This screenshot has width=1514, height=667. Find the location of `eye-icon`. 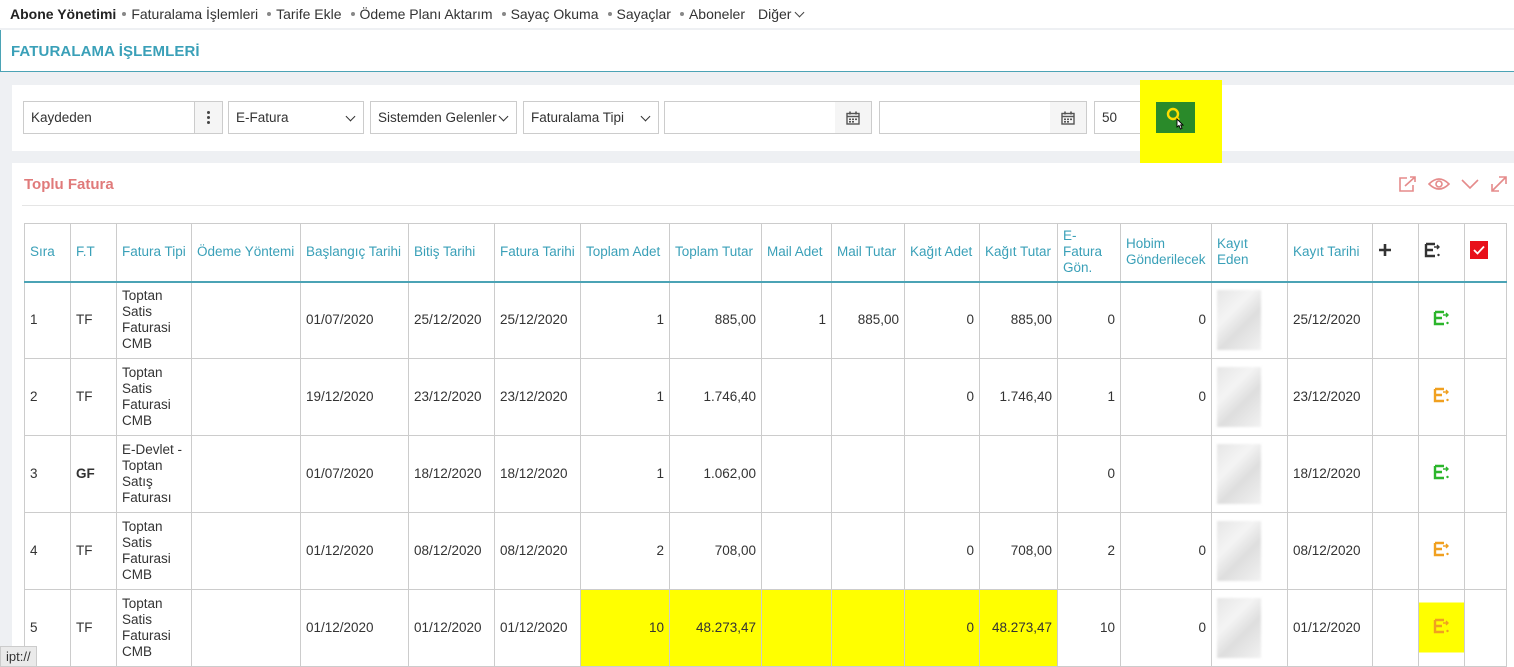

eye-icon is located at coordinates (1439, 184).